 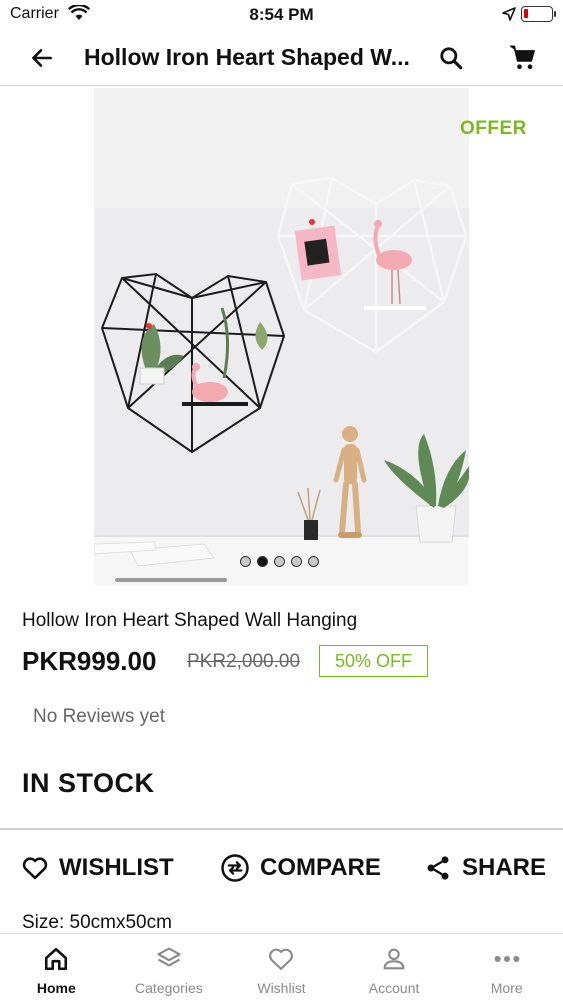 I want to click on nav-item-wishlist: Wishlist, so click(x=281, y=967).